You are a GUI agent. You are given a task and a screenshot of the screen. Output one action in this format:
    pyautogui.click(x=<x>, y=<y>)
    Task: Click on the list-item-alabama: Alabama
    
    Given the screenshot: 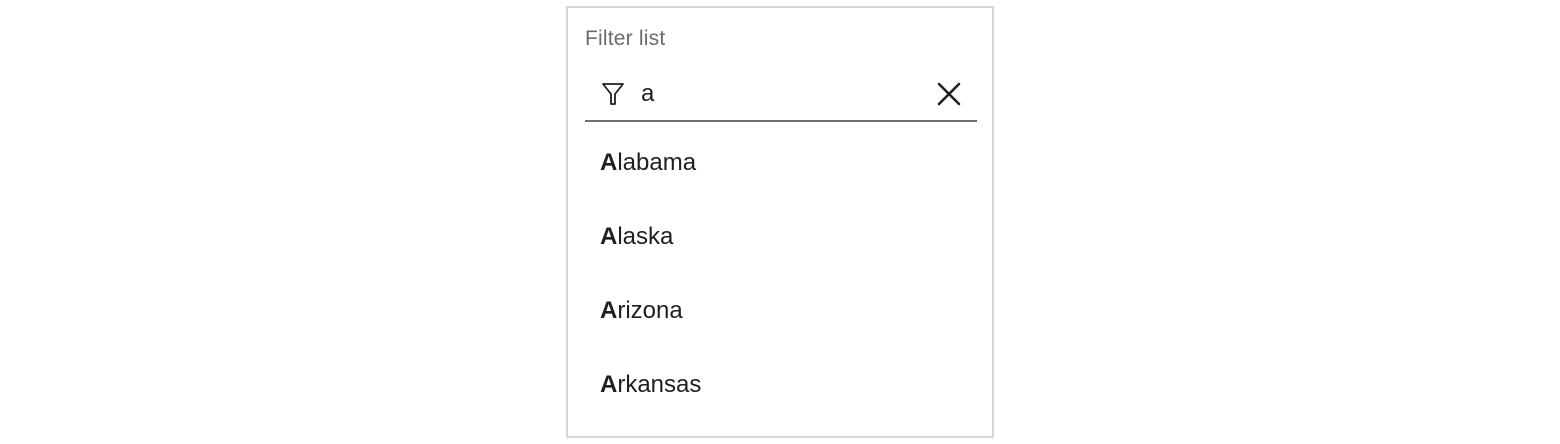 What is the action you would take?
    pyautogui.click(x=780, y=163)
    